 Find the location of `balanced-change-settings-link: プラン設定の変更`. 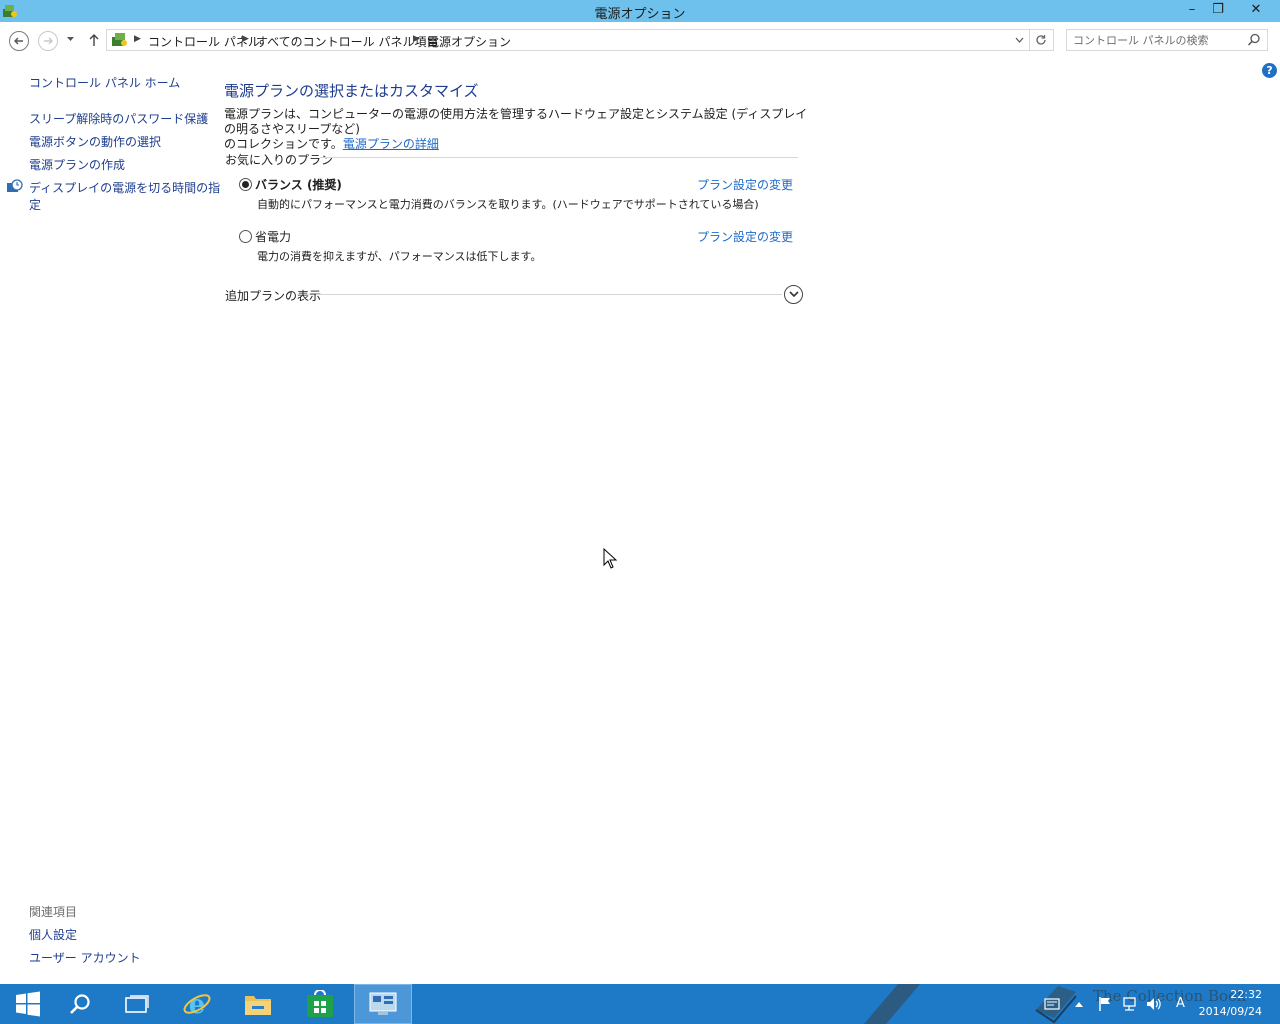

balanced-change-settings-link: プラン設定の変更 is located at coordinates (745, 184).